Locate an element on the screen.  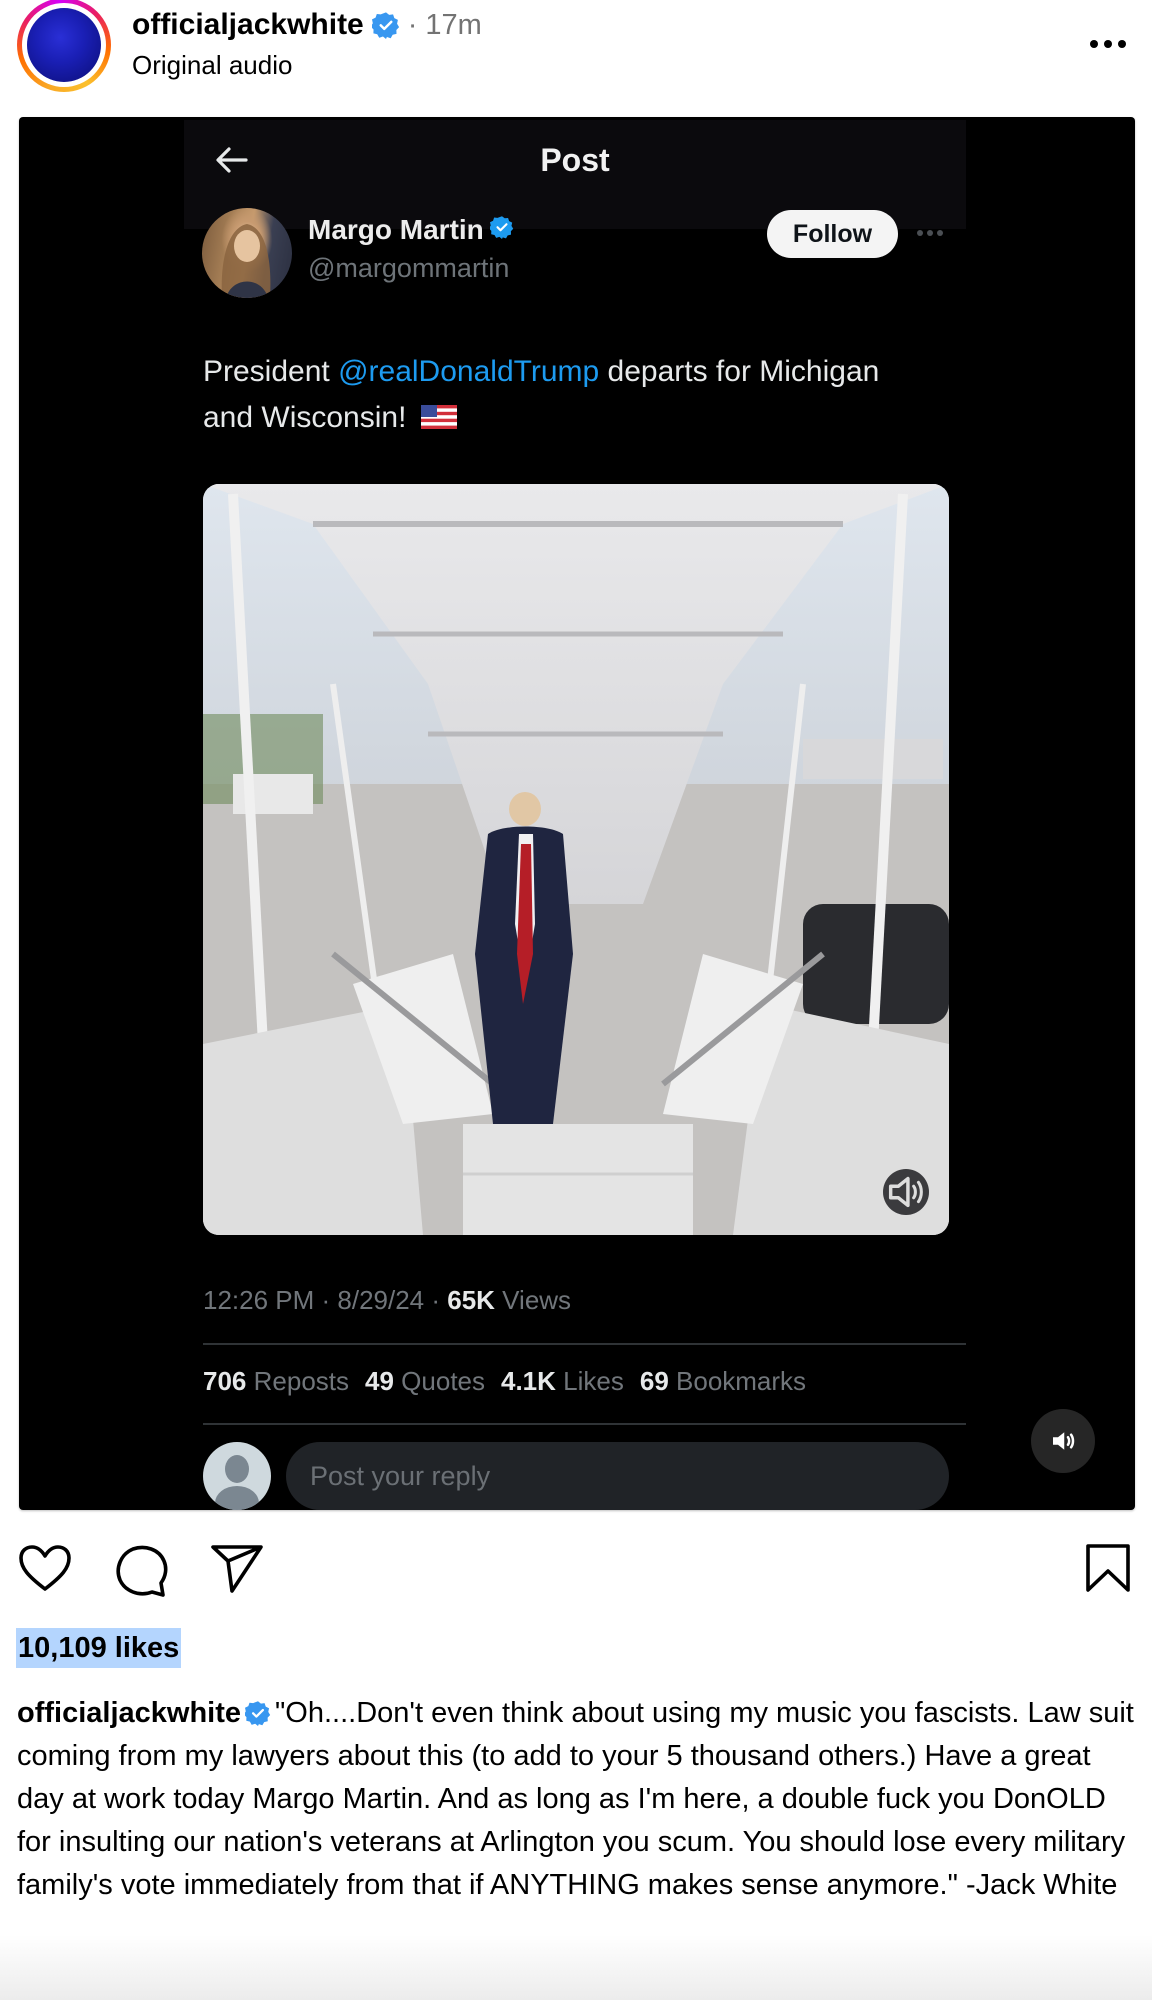
bottom-fade is located at coordinates (576, 1967).